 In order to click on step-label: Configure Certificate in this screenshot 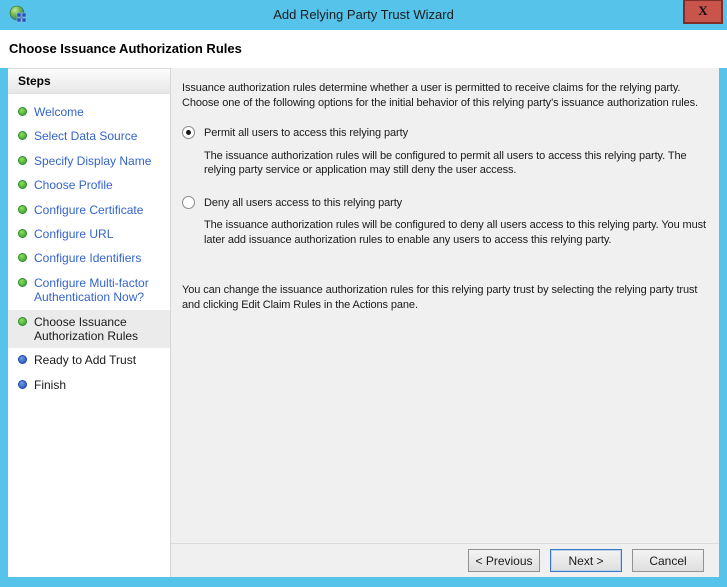, I will do `click(89, 209)`.